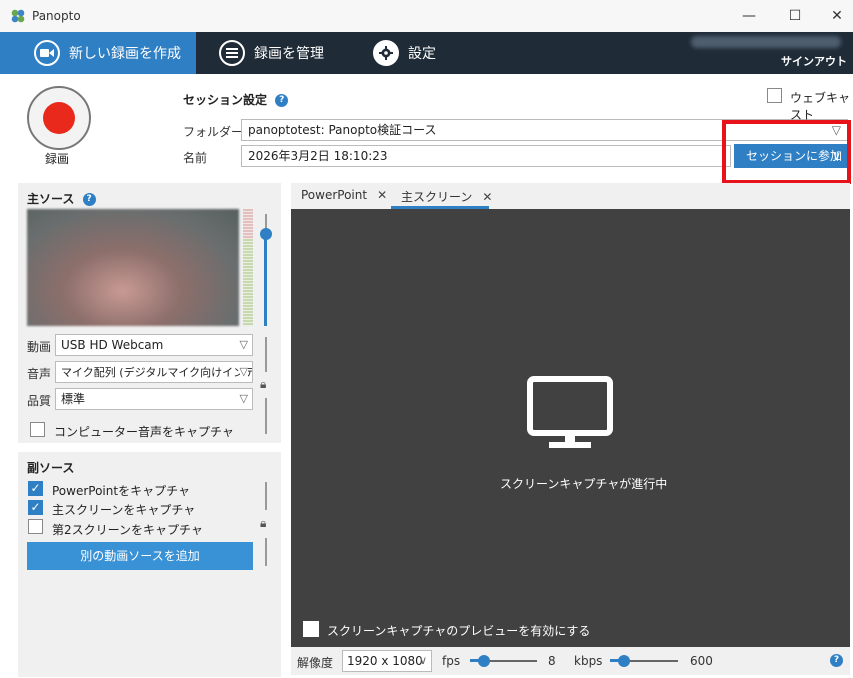 The image size is (853, 678). Describe the element at coordinates (836, 16) in the screenshot. I see `close-button: ✕` at that location.